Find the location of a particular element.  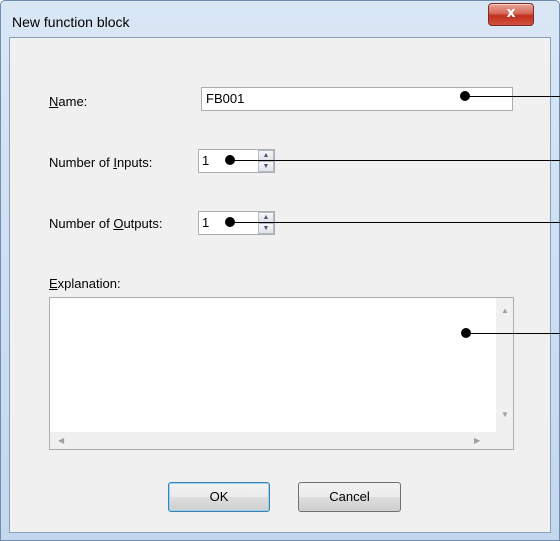

outputs-spin-buttons: ▲ ▼ is located at coordinates (266, 223).